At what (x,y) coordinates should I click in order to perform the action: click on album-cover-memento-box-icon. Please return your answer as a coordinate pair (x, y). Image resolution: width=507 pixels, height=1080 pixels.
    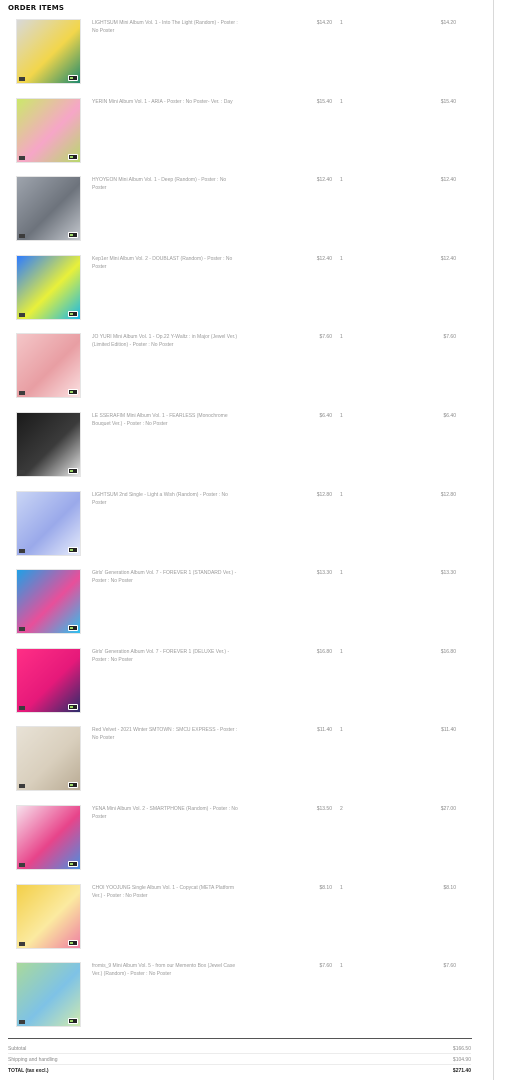
    Looking at the image, I should click on (48, 994).